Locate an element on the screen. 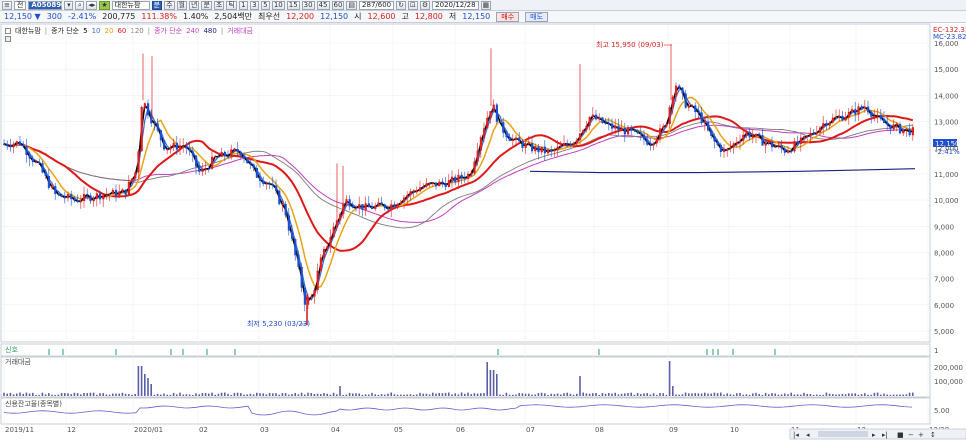 The width and height of the screenshot is (966, 440). nav-stop-icon: ■ is located at coordinates (900, 435).